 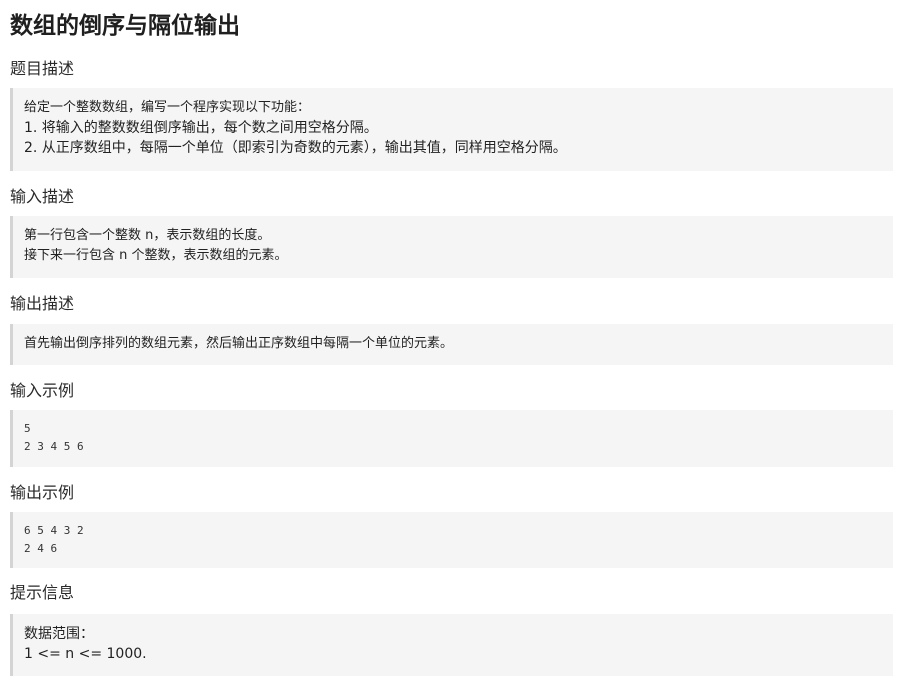 I want to click on hint-line: 1 <= n <= 1000., so click(x=85, y=654).